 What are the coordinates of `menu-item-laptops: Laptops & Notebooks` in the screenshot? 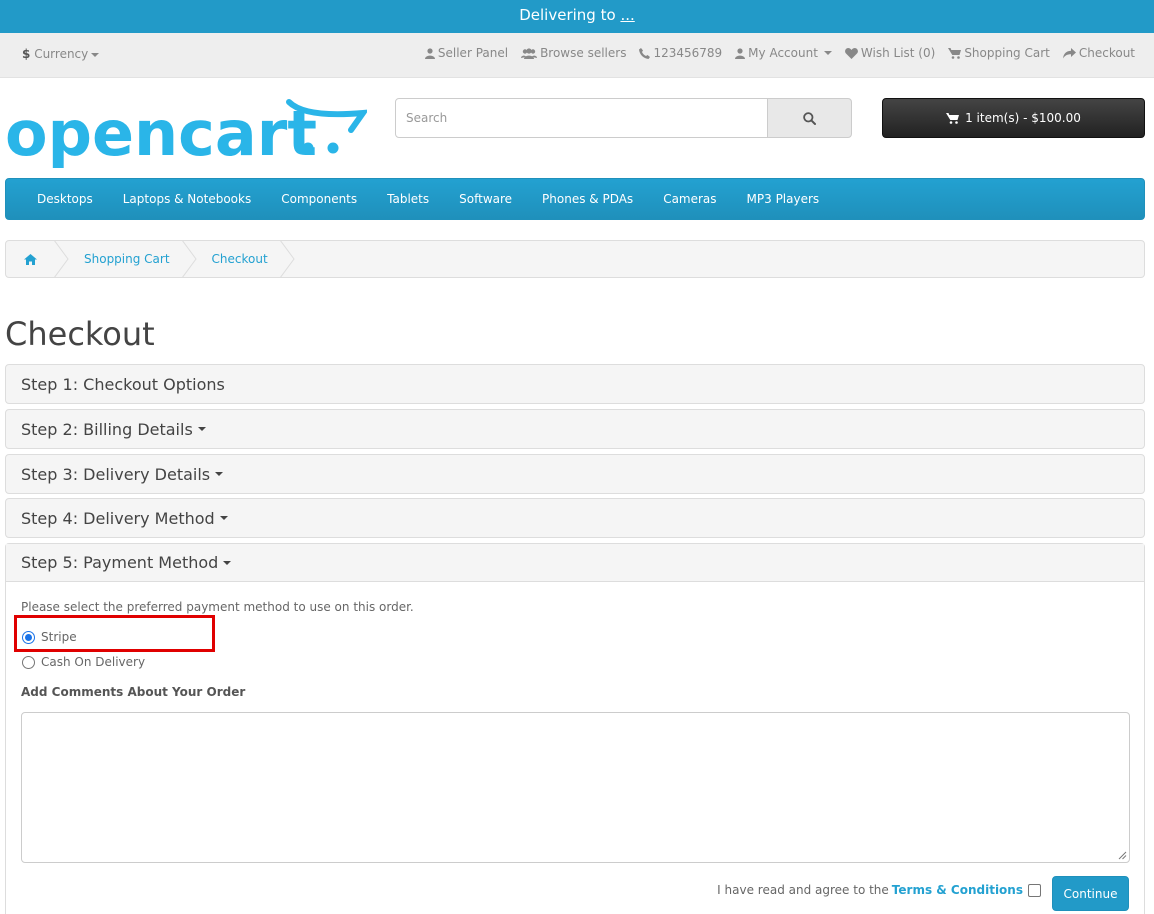 It's located at (187, 199).